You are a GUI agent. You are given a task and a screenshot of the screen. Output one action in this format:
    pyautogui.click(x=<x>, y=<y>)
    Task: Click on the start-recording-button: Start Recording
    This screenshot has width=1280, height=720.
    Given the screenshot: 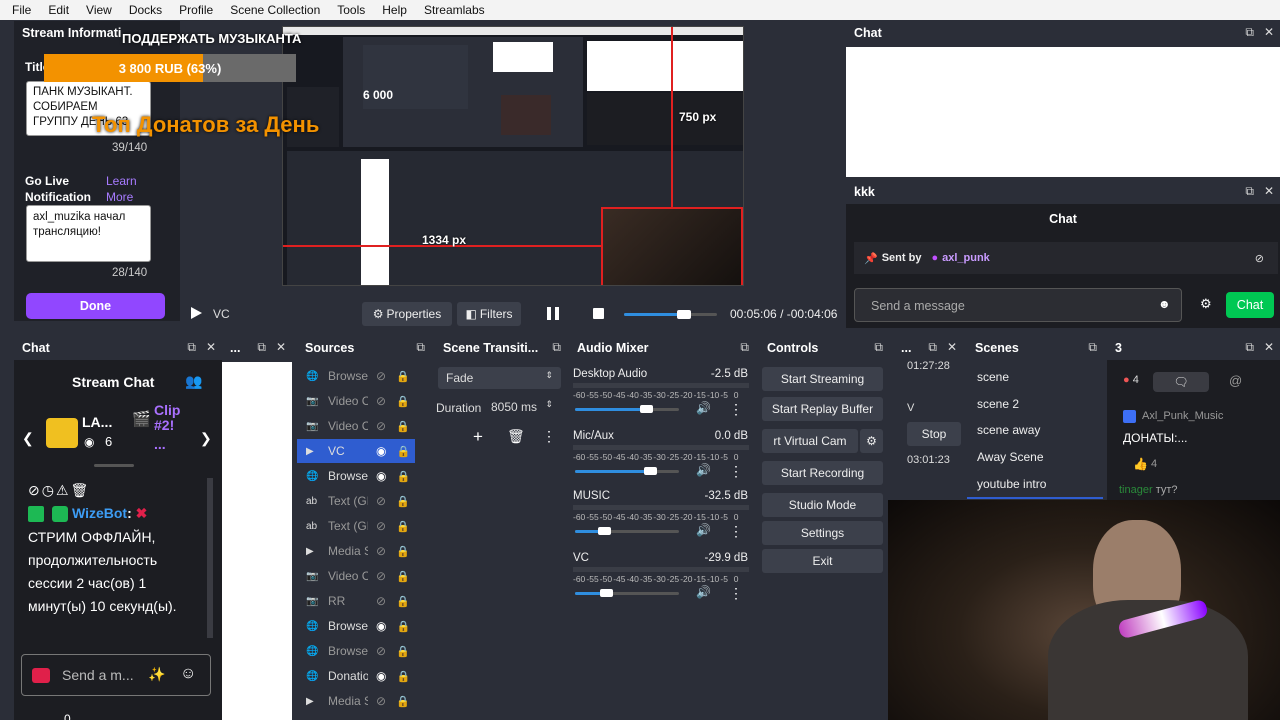 What is the action you would take?
    pyautogui.click(x=822, y=473)
    